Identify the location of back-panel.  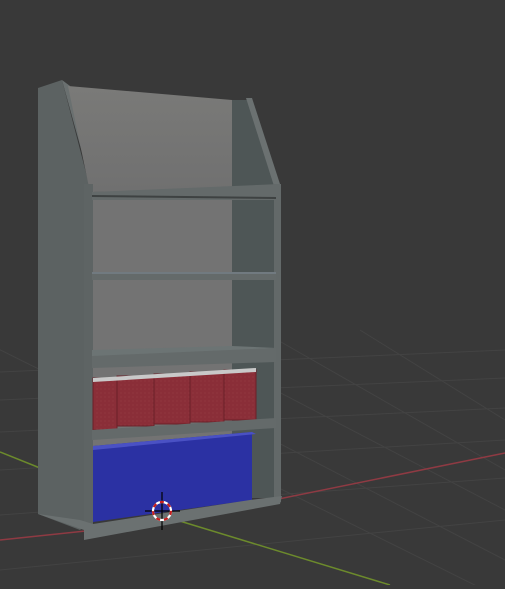
(150, 139).